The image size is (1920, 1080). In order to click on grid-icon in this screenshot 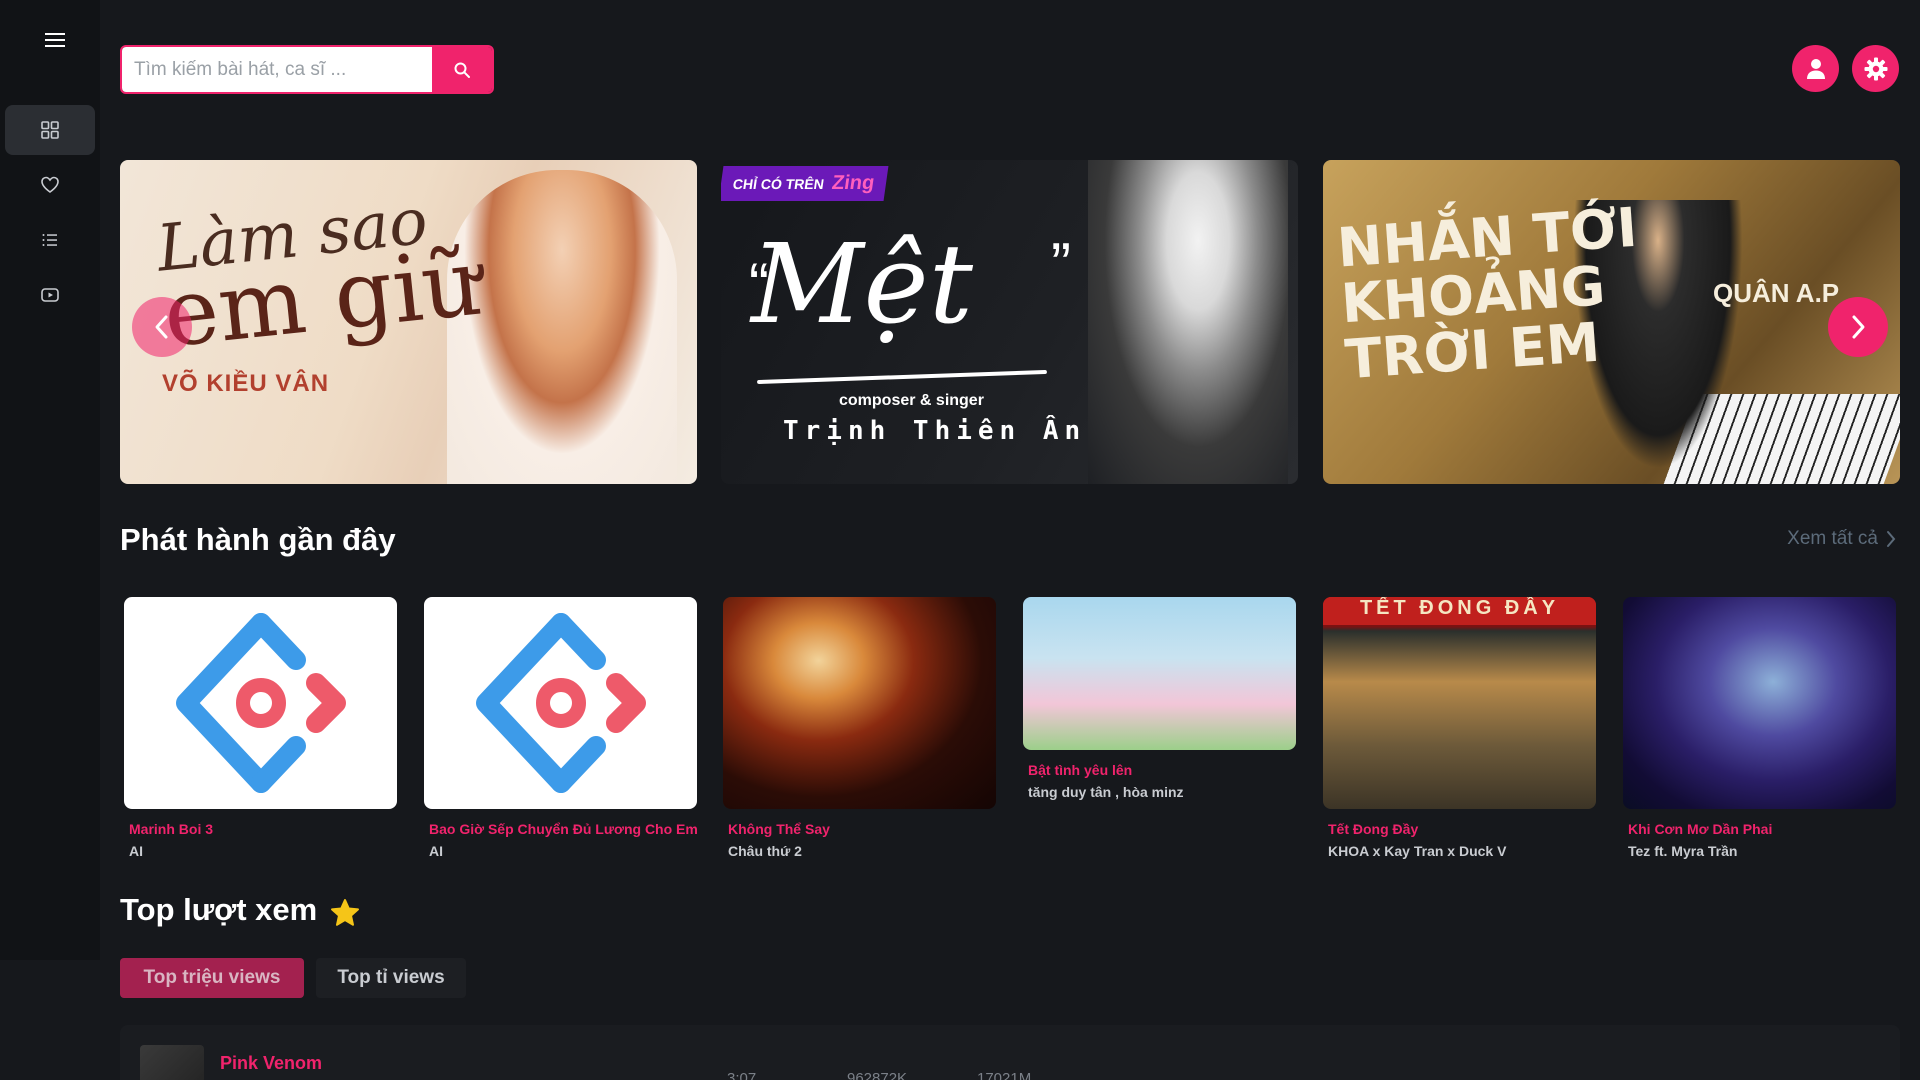, I will do `click(50, 130)`.